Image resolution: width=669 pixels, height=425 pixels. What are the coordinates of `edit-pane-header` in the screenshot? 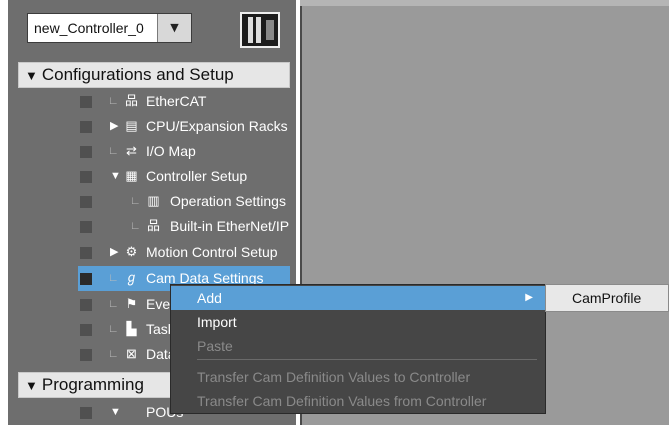 It's located at (484, 3).